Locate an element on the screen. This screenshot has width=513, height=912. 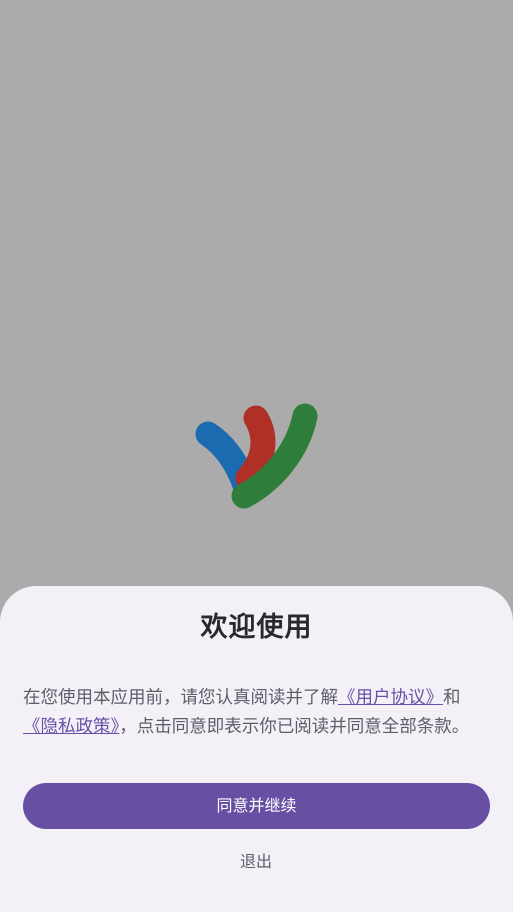
consent-text-conjunction: 和 is located at coordinates (452, 698).